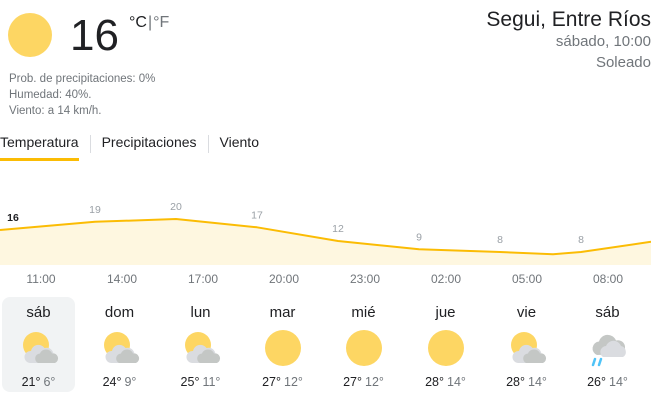  What do you see at coordinates (568, 19) in the screenshot?
I see `location-name: Segui, Entre Ríos` at bounding box center [568, 19].